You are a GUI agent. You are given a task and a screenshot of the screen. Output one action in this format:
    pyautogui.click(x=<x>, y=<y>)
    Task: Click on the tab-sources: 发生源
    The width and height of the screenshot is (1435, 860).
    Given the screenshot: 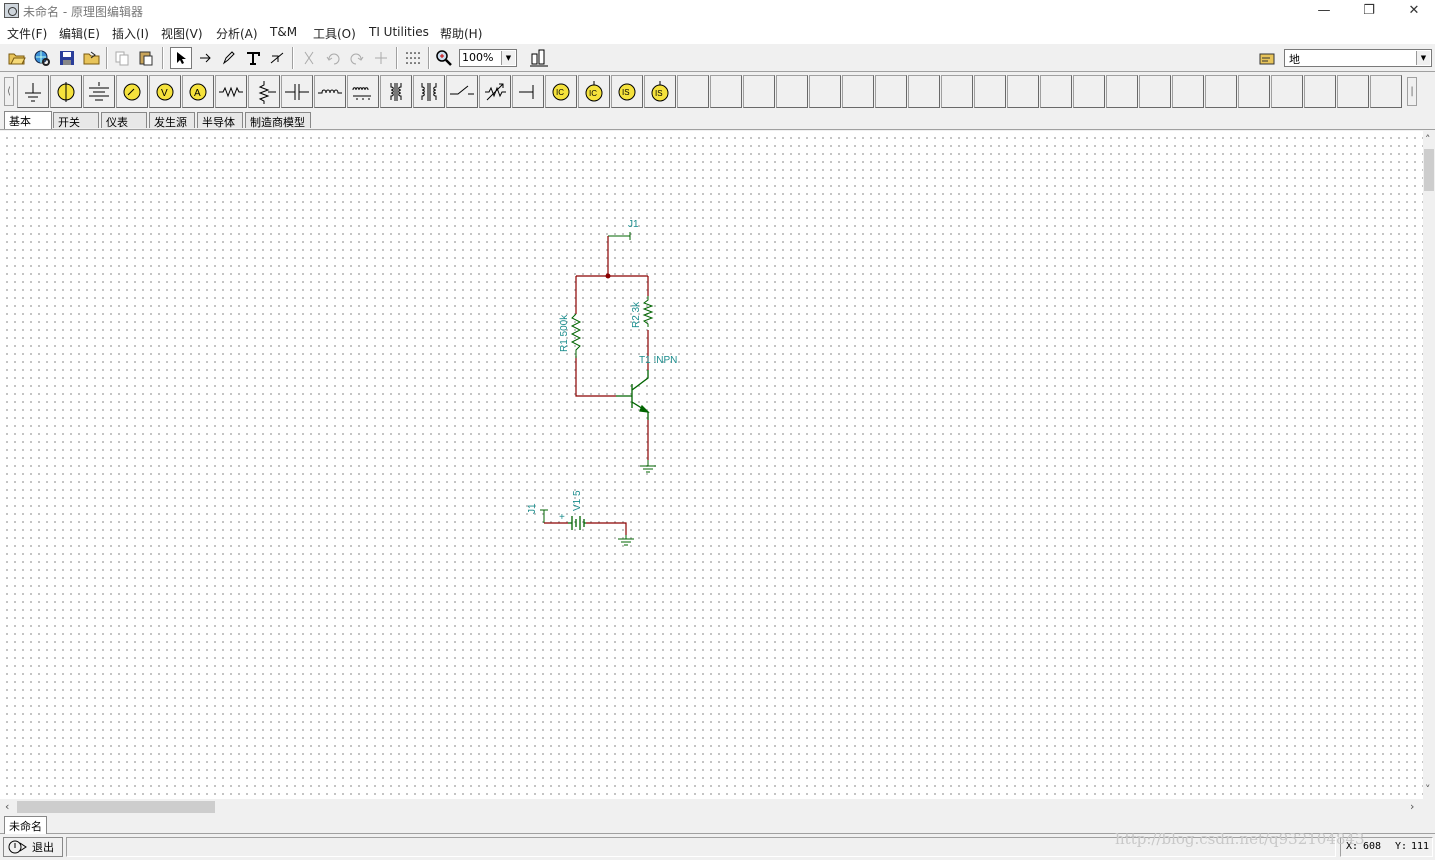 What is the action you would take?
    pyautogui.click(x=172, y=120)
    